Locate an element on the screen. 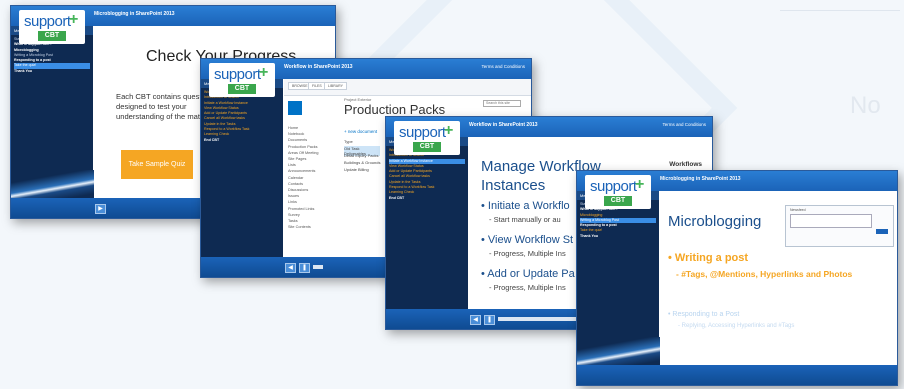  background-text: No is located at coordinates (865, 105).